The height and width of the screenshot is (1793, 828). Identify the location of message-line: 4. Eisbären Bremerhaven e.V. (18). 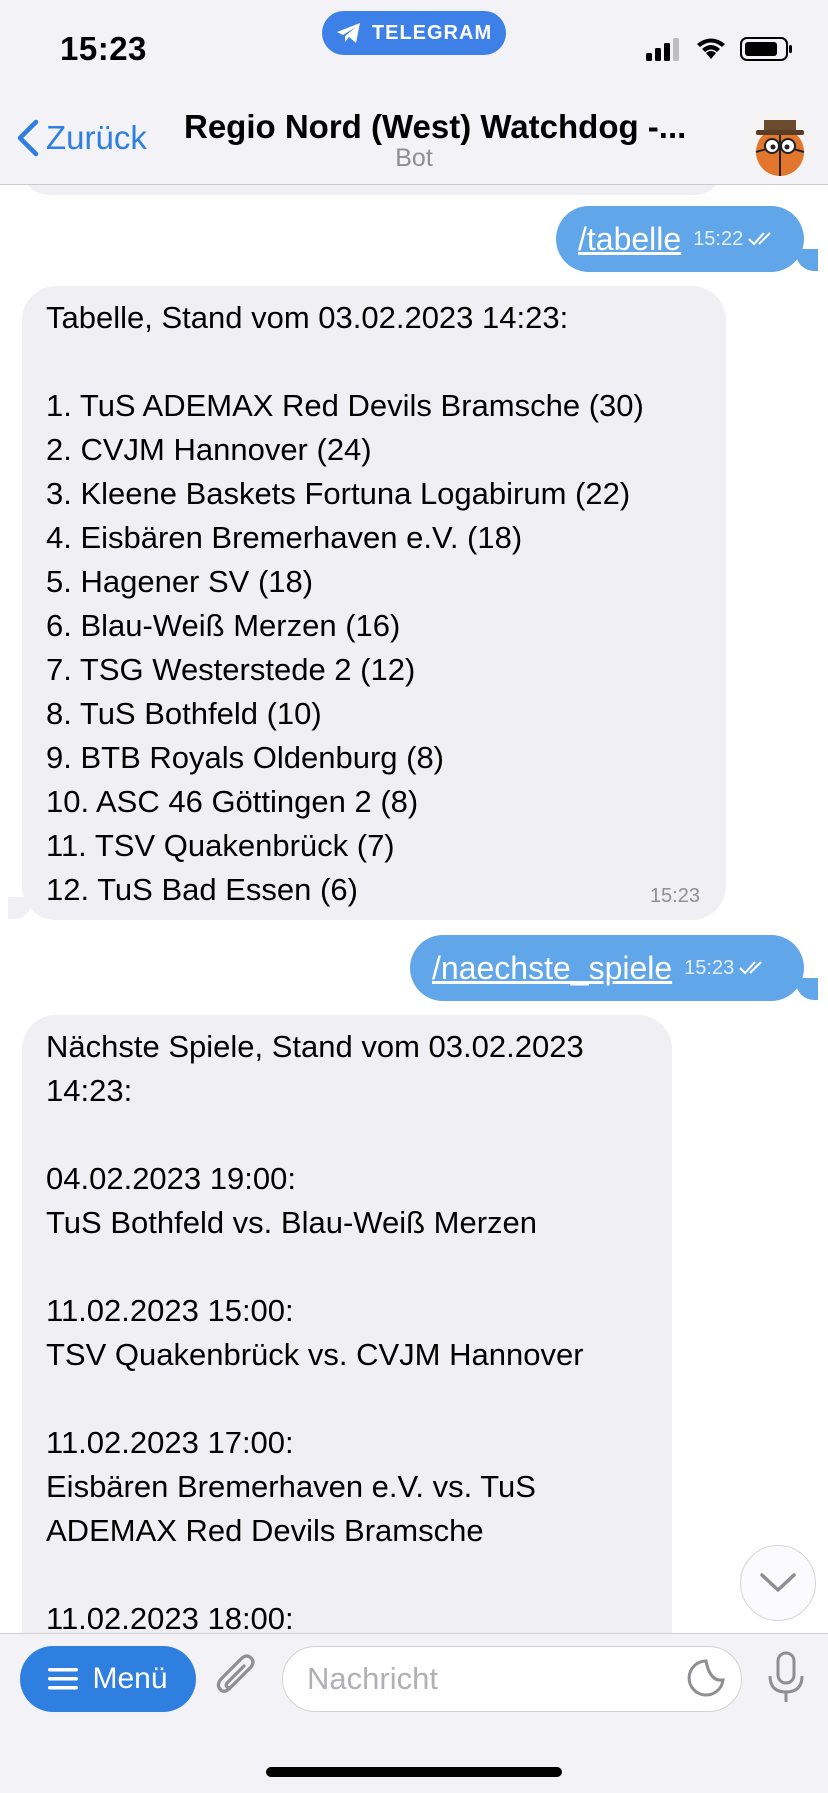
(284, 537).